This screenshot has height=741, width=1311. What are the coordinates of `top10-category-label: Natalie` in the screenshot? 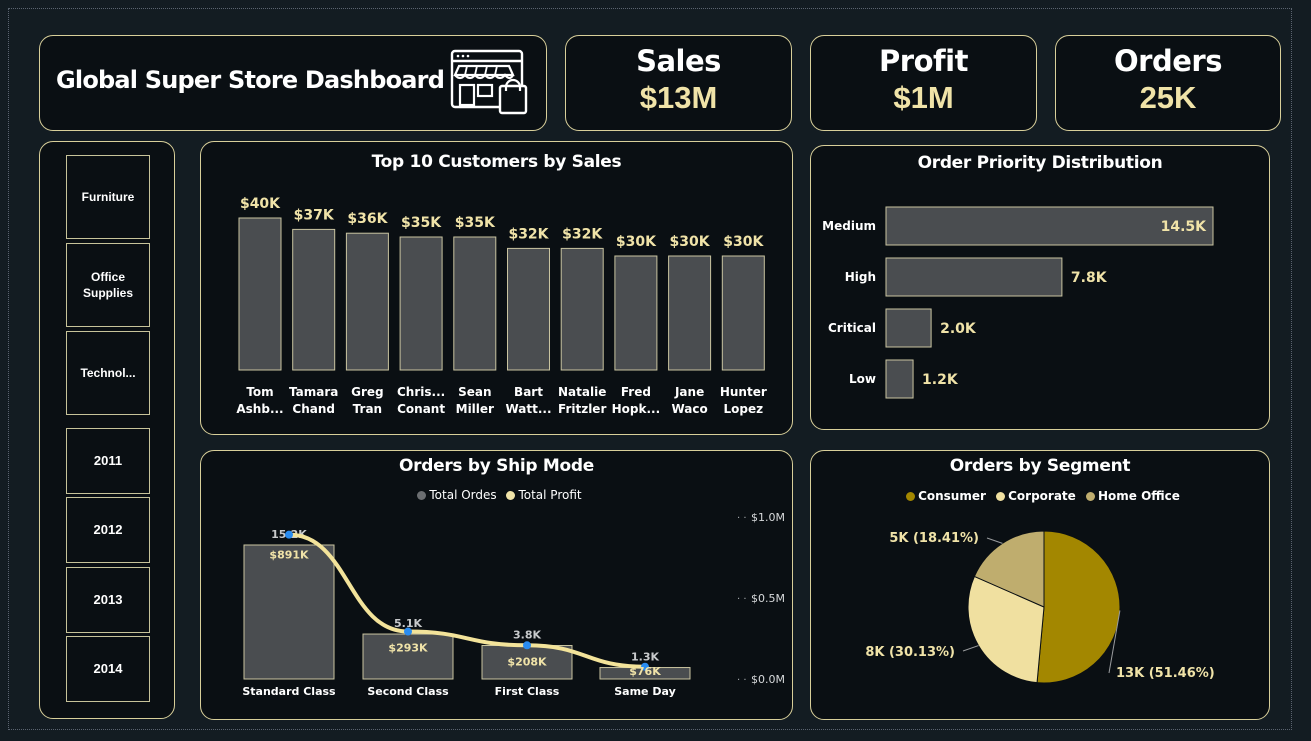 It's located at (582, 392).